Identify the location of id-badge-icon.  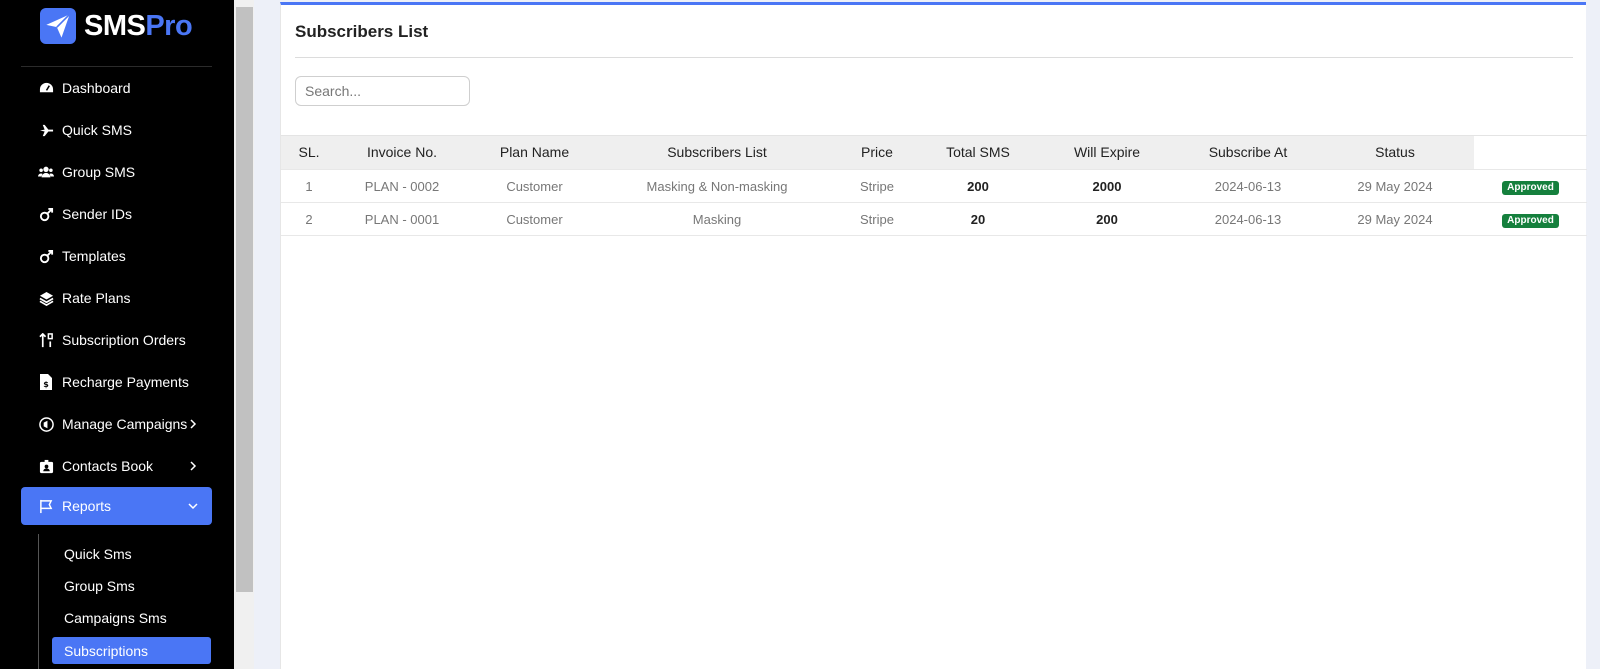
(46, 466).